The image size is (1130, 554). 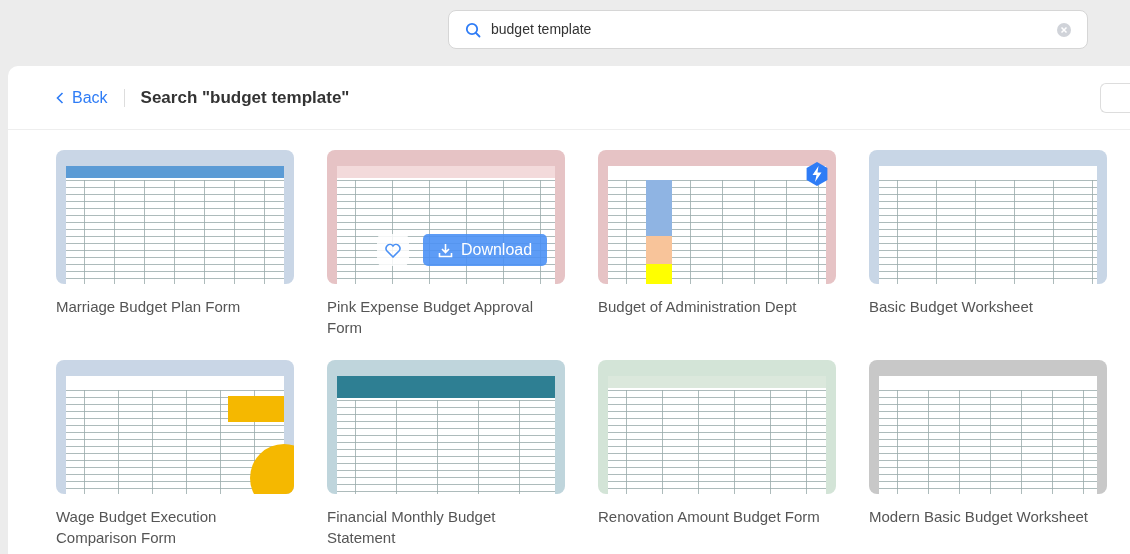 I want to click on clear-icon, so click(x=1064, y=29).